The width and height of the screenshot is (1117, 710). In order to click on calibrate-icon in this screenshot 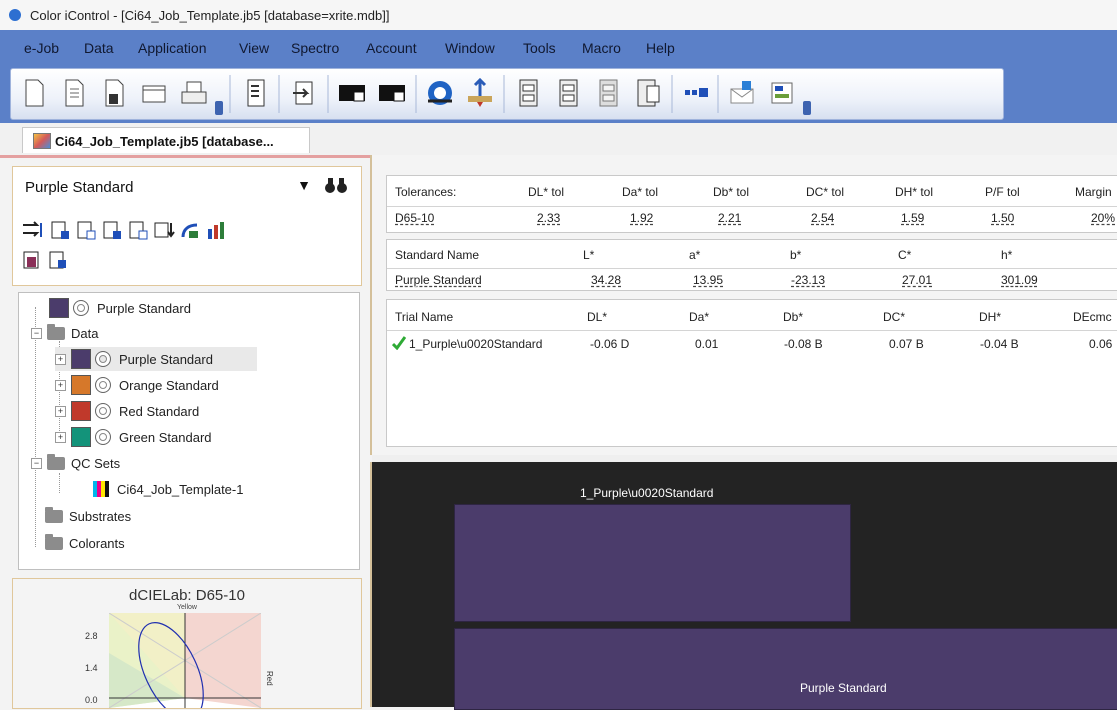, I will do `click(440, 93)`.